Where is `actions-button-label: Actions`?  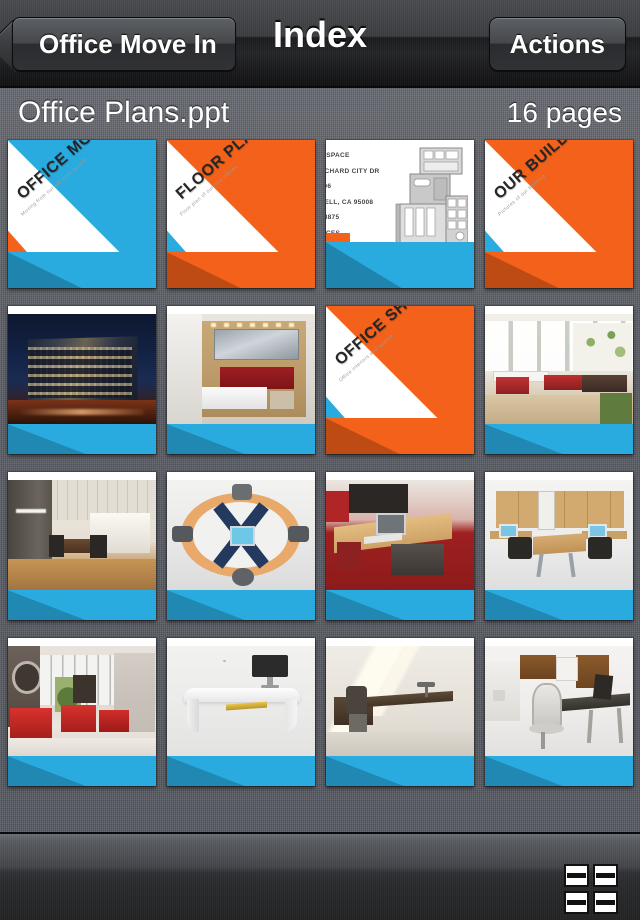 actions-button-label: Actions is located at coordinates (557, 43).